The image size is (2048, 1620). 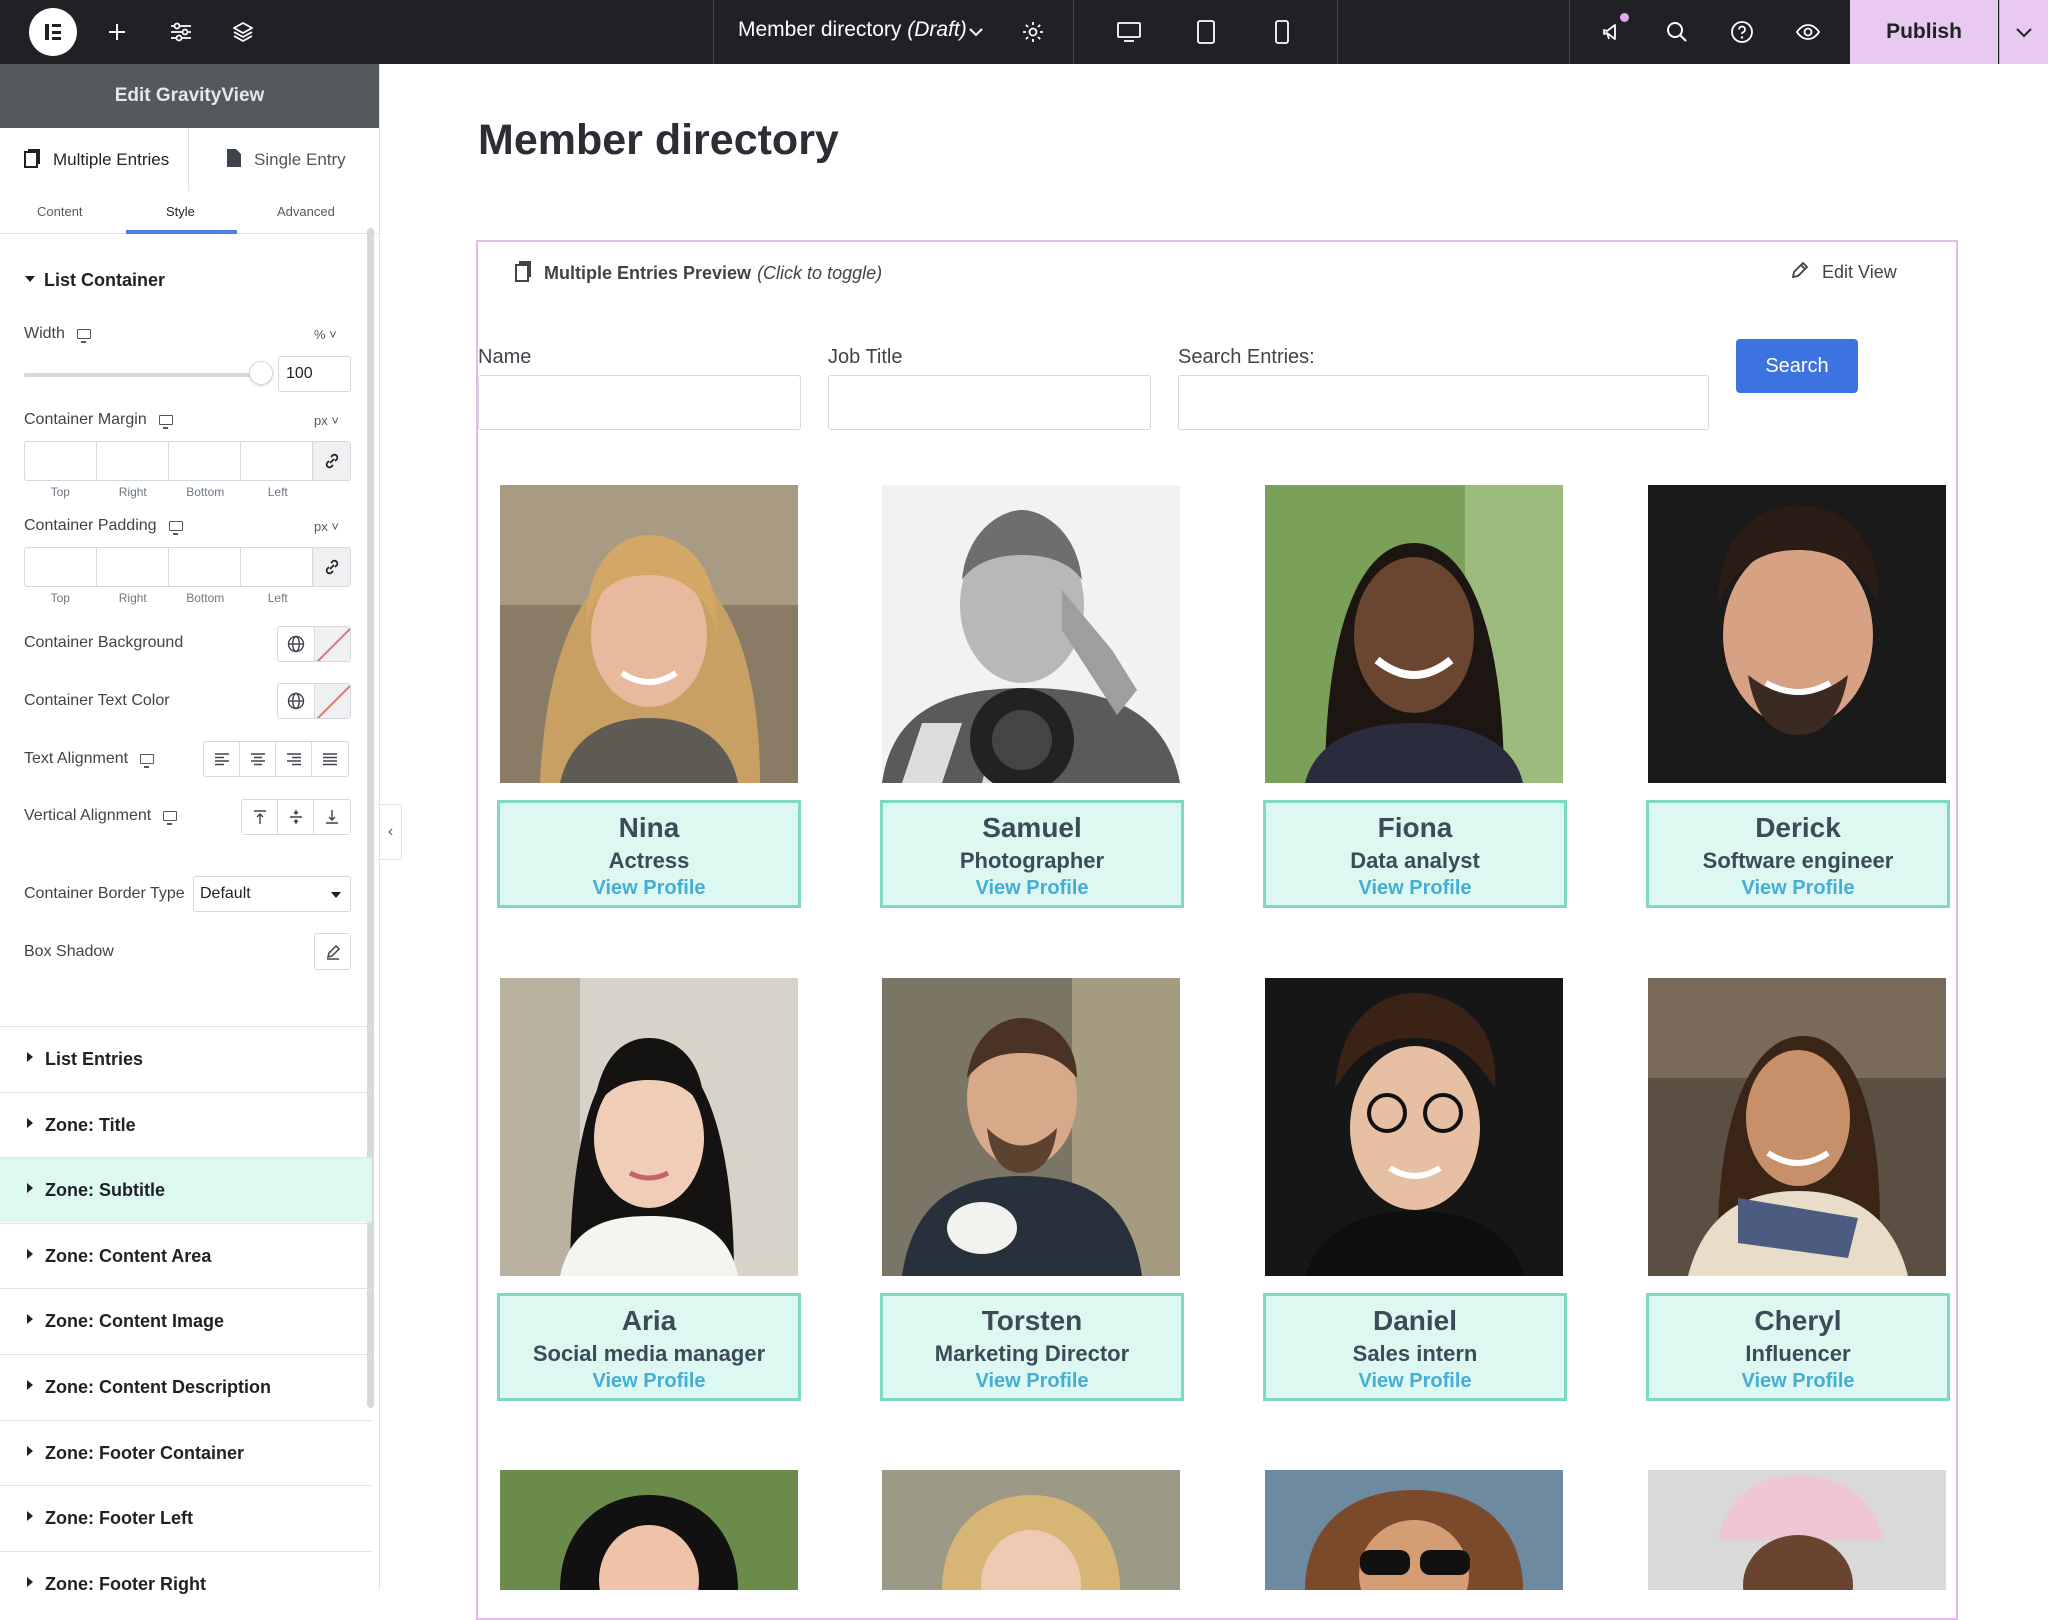 I want to click on publish-button: Publish, so click(x=1924, y=32).